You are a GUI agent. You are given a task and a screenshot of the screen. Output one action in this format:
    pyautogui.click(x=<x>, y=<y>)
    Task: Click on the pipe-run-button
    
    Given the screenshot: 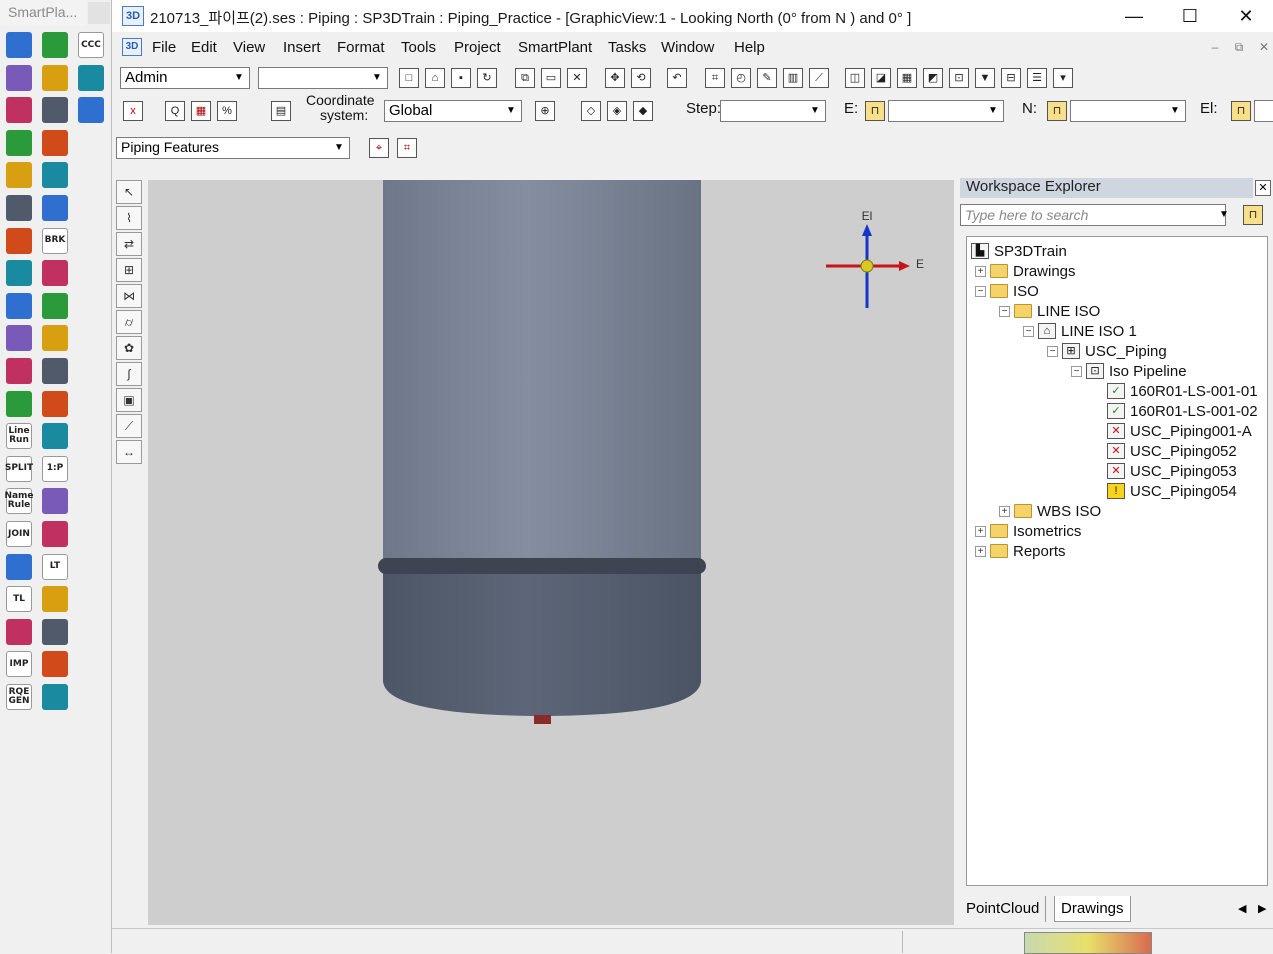 What is the action you would take?
    pyautogui.click(x=19, y=241)
    